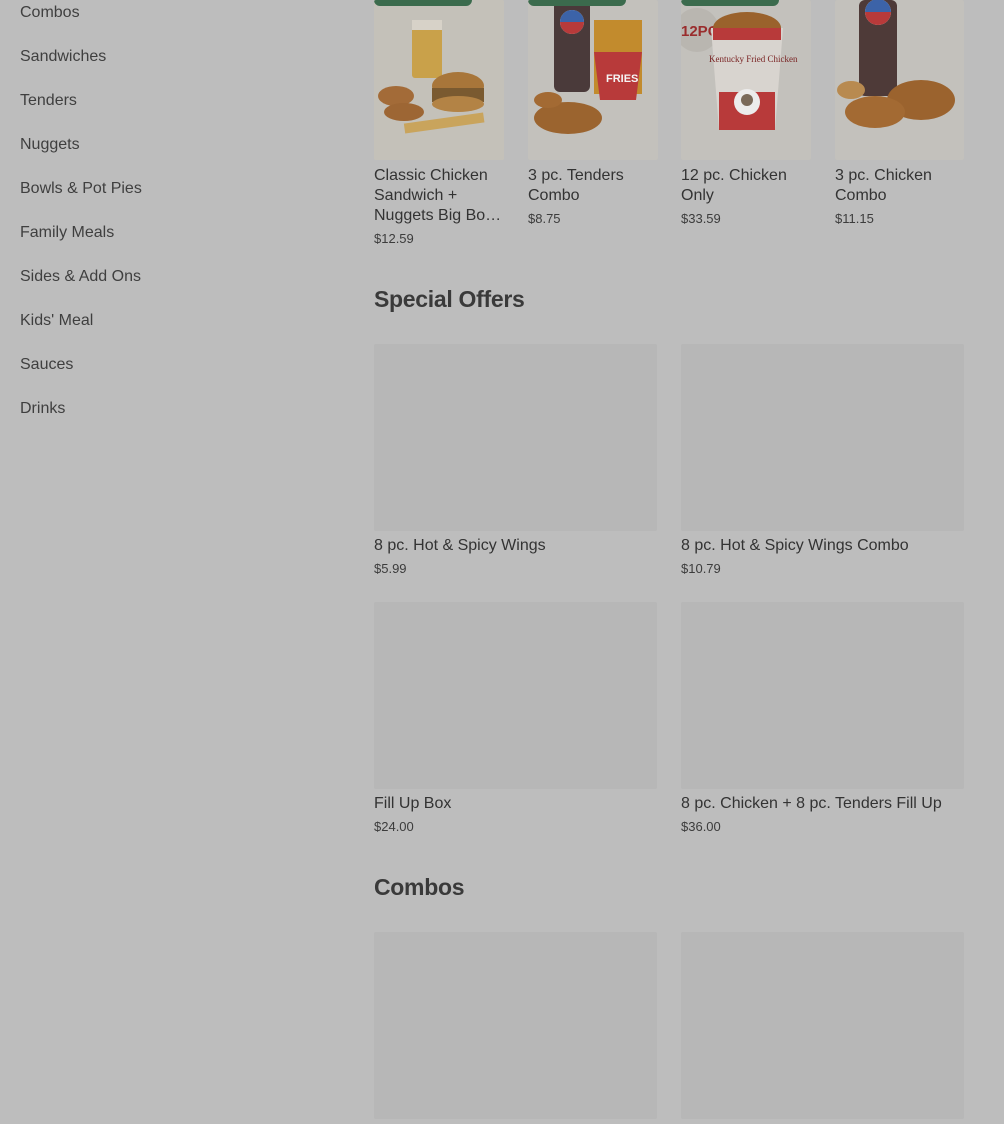 This screenshot has width=1004, height=1124. Describe the element at coordinates (413, 803) in the screenshot. I see `item-name: Fill Up Box` at that location.